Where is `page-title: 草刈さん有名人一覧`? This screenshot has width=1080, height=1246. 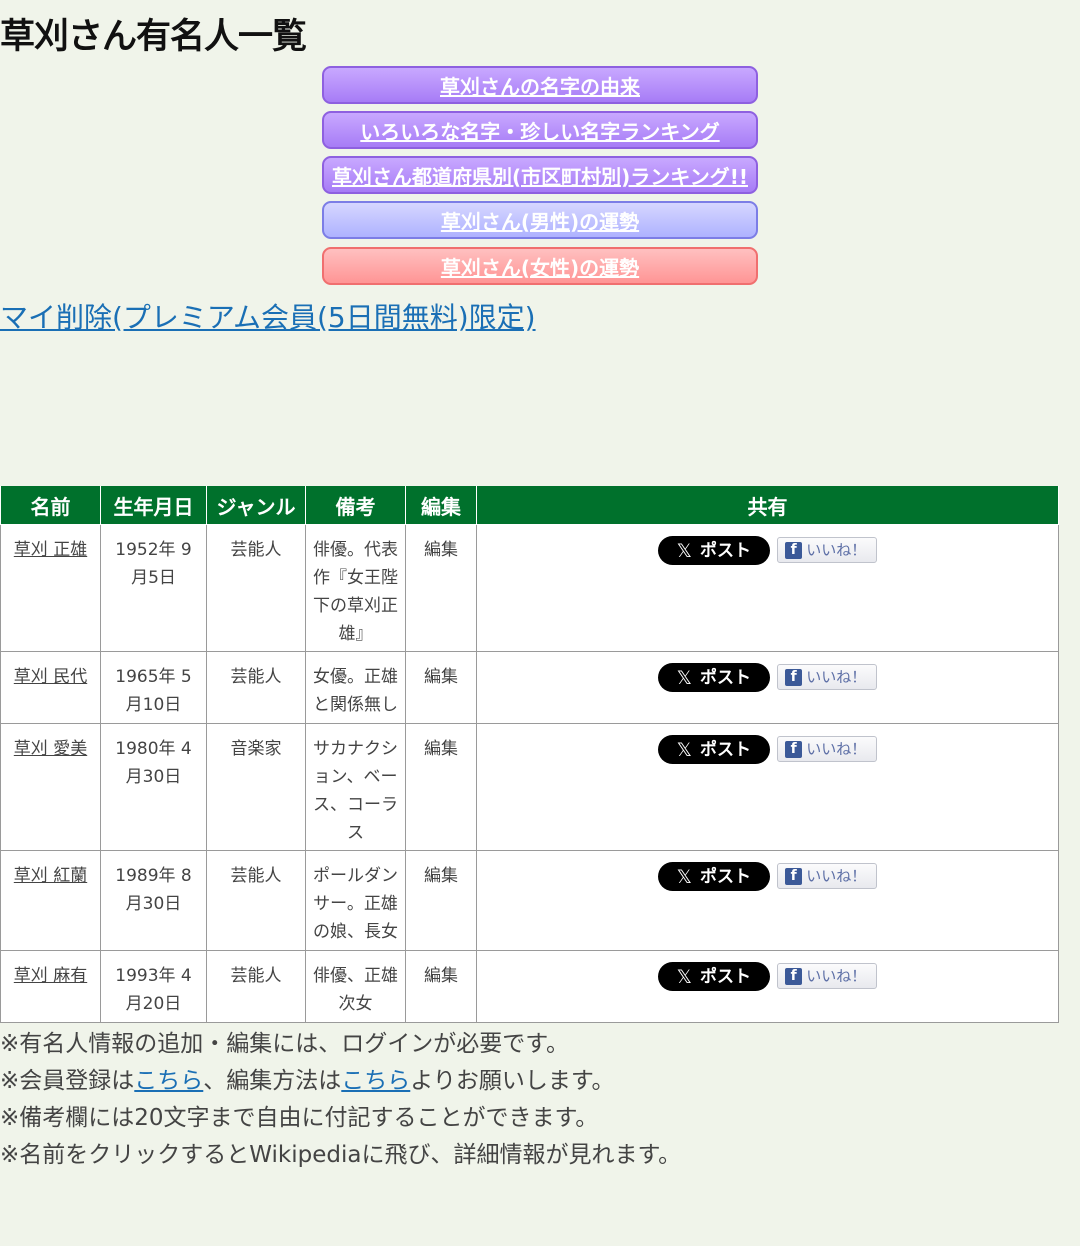
page-title: 草刈さん有名人一覧 is located at coordinates (153, 37).